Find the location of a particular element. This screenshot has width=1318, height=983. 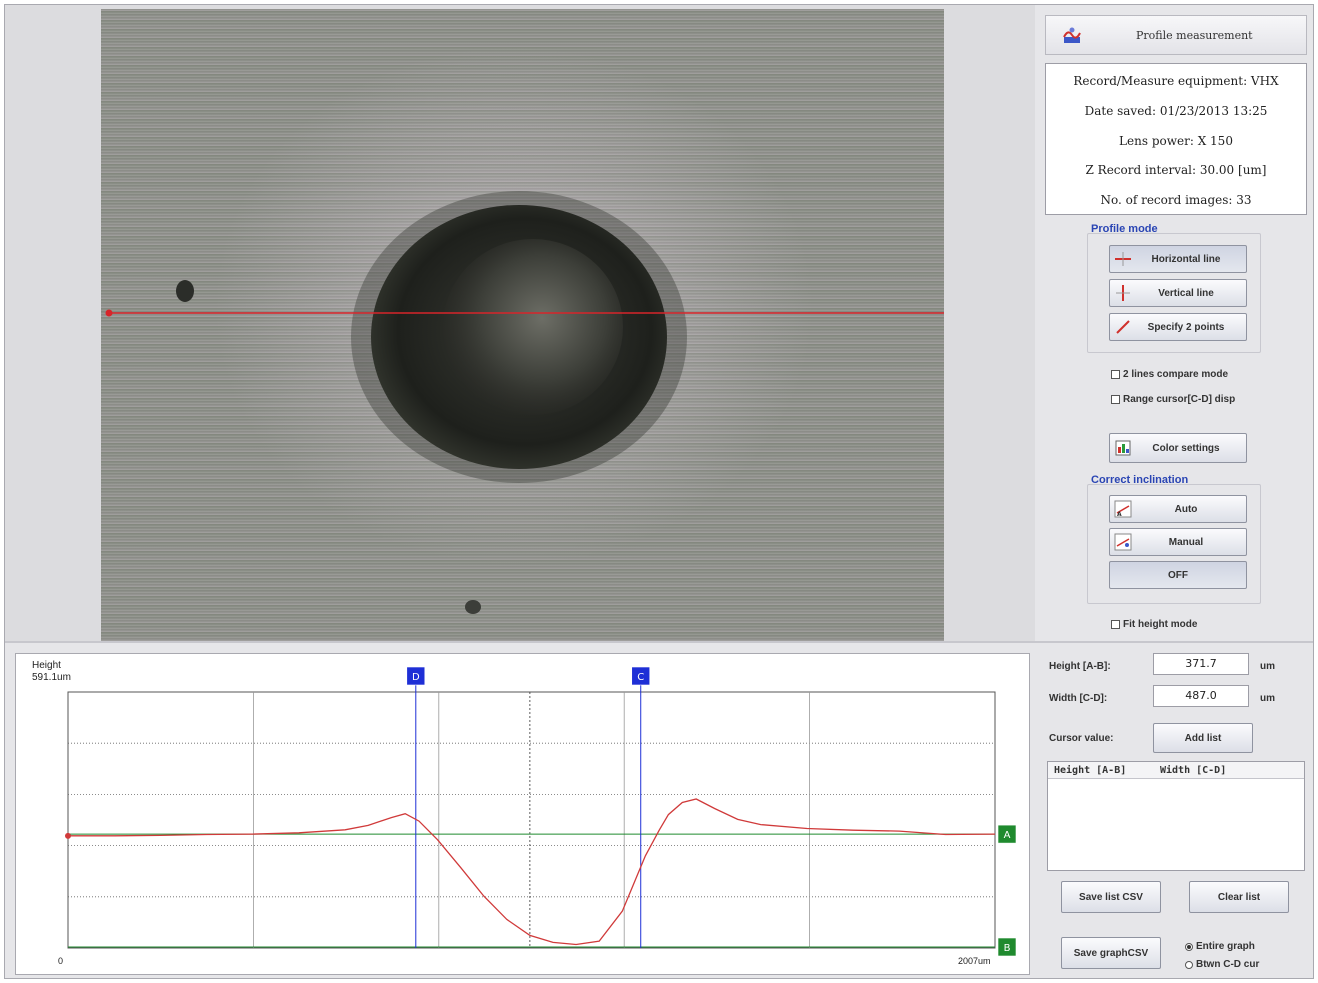

auto-label: Auto is located at coordinates (1186, 509).